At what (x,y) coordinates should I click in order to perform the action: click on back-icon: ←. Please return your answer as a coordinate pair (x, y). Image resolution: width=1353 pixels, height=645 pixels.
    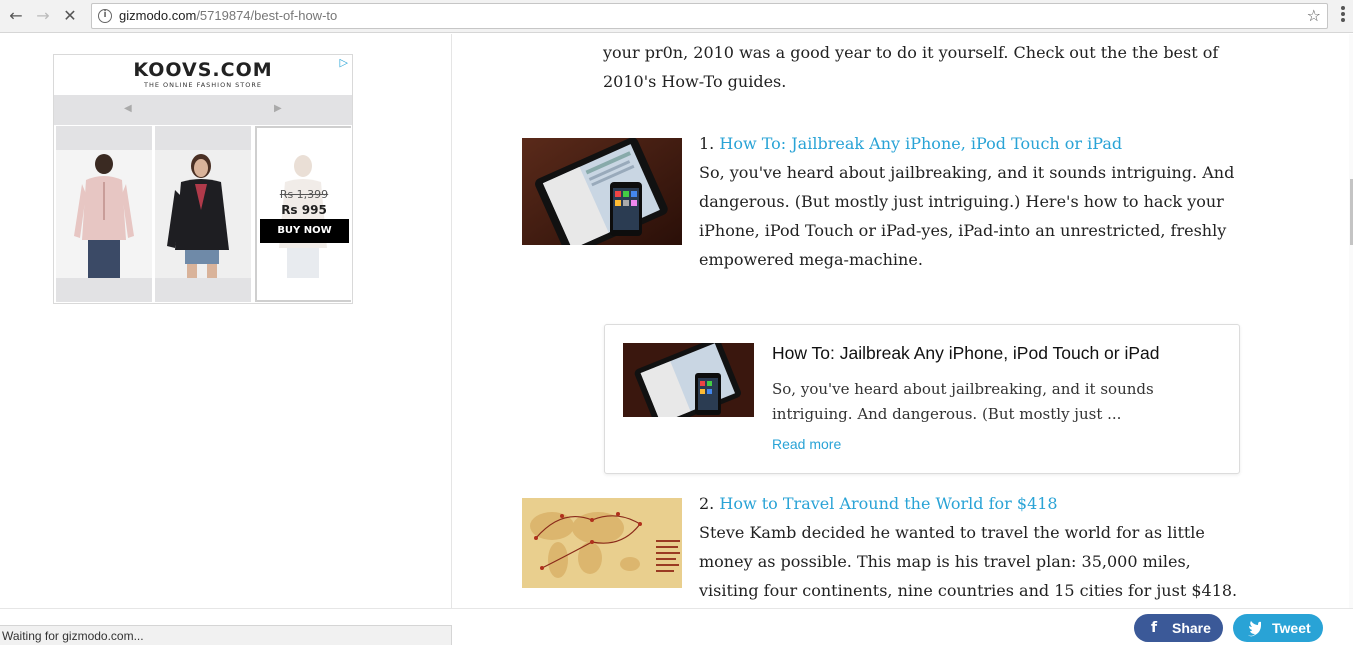
    Looking at the image, I should click on (16, 16).